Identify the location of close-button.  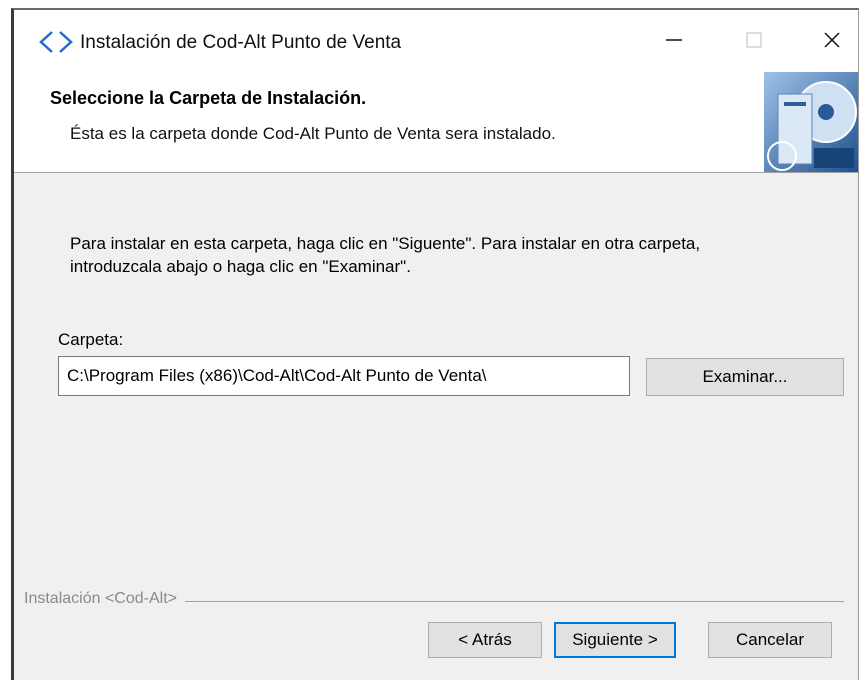
(831, 42).